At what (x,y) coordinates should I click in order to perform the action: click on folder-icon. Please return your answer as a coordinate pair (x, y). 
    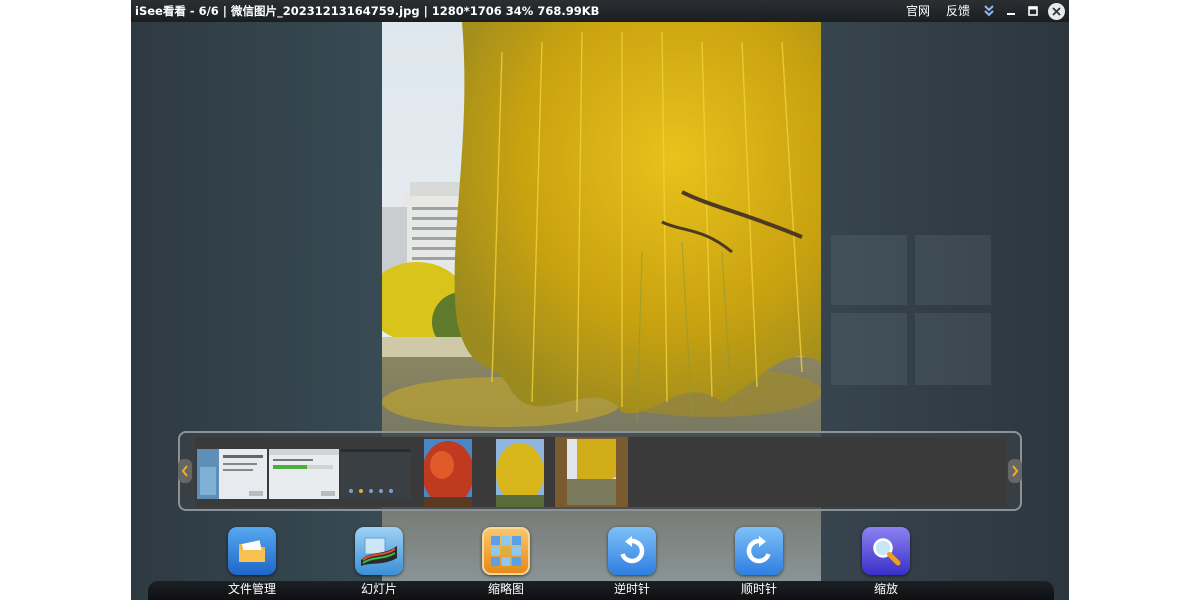
    Looking at the image, I should click on (252, 551).